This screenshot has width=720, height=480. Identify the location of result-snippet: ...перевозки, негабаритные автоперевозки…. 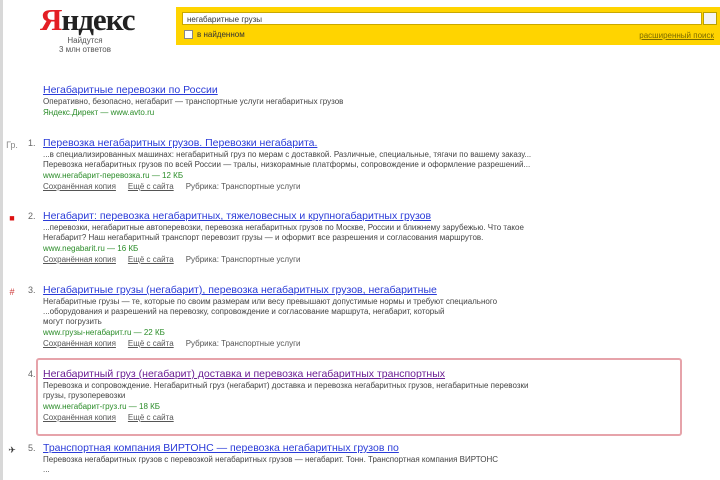
(283, 227).